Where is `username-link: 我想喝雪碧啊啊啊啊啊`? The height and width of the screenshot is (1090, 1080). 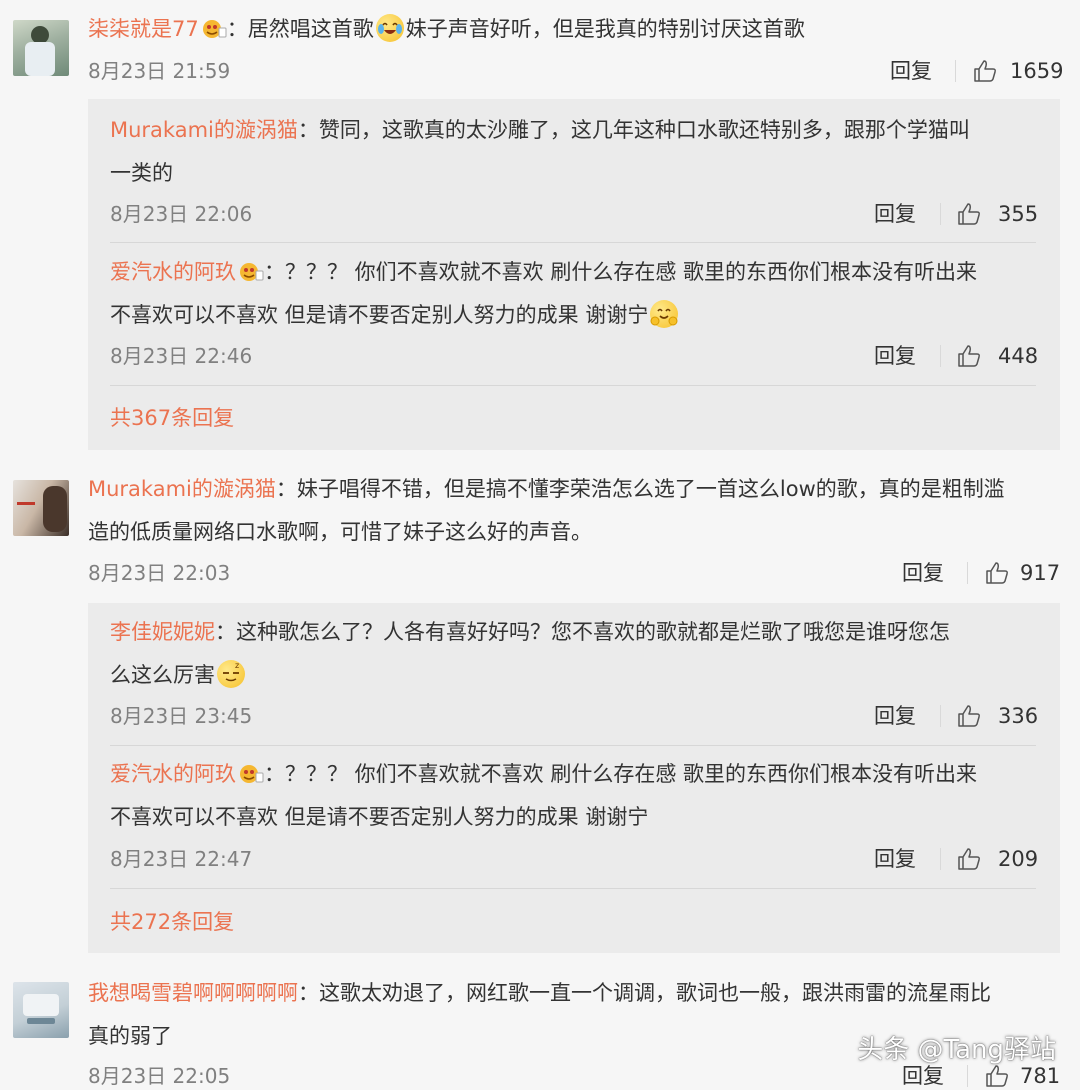 username-link: 我想喝雪碧啊啊啊啊啊 is located at coordinates (193, 993).